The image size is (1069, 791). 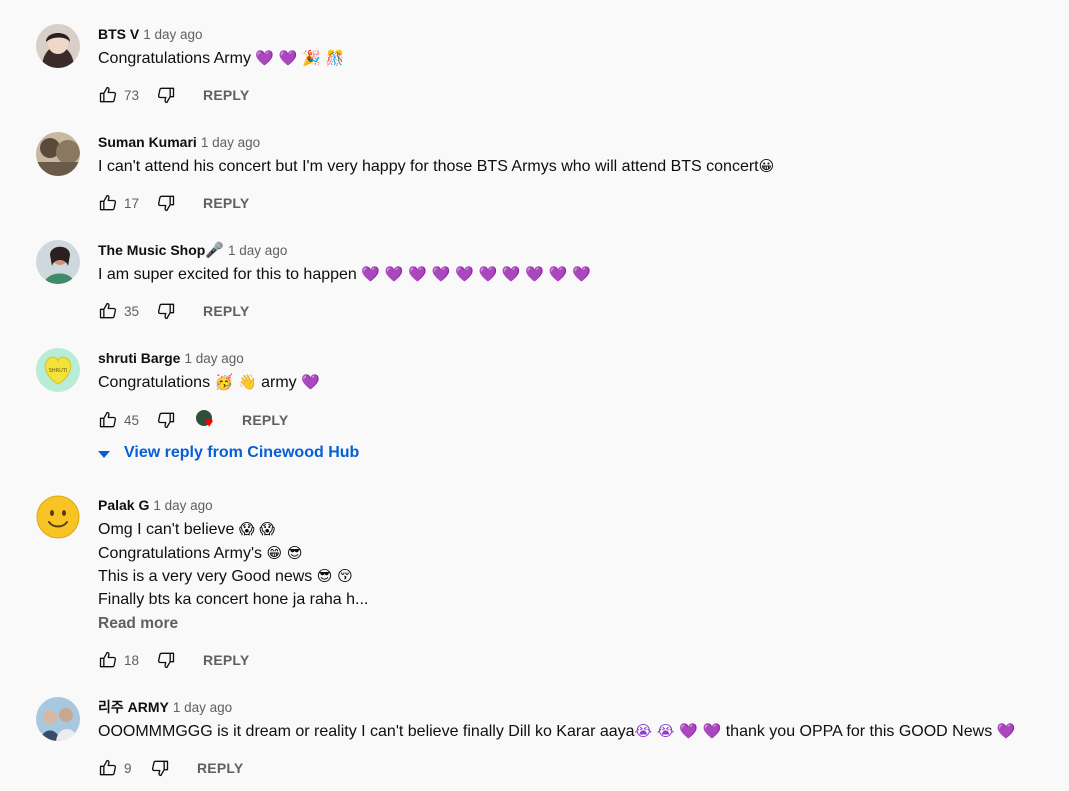 What do you see at coordinates (139, 358) in the screenshot?
I see `comment-author: shruti Barge` at bounding box center [139, 358].